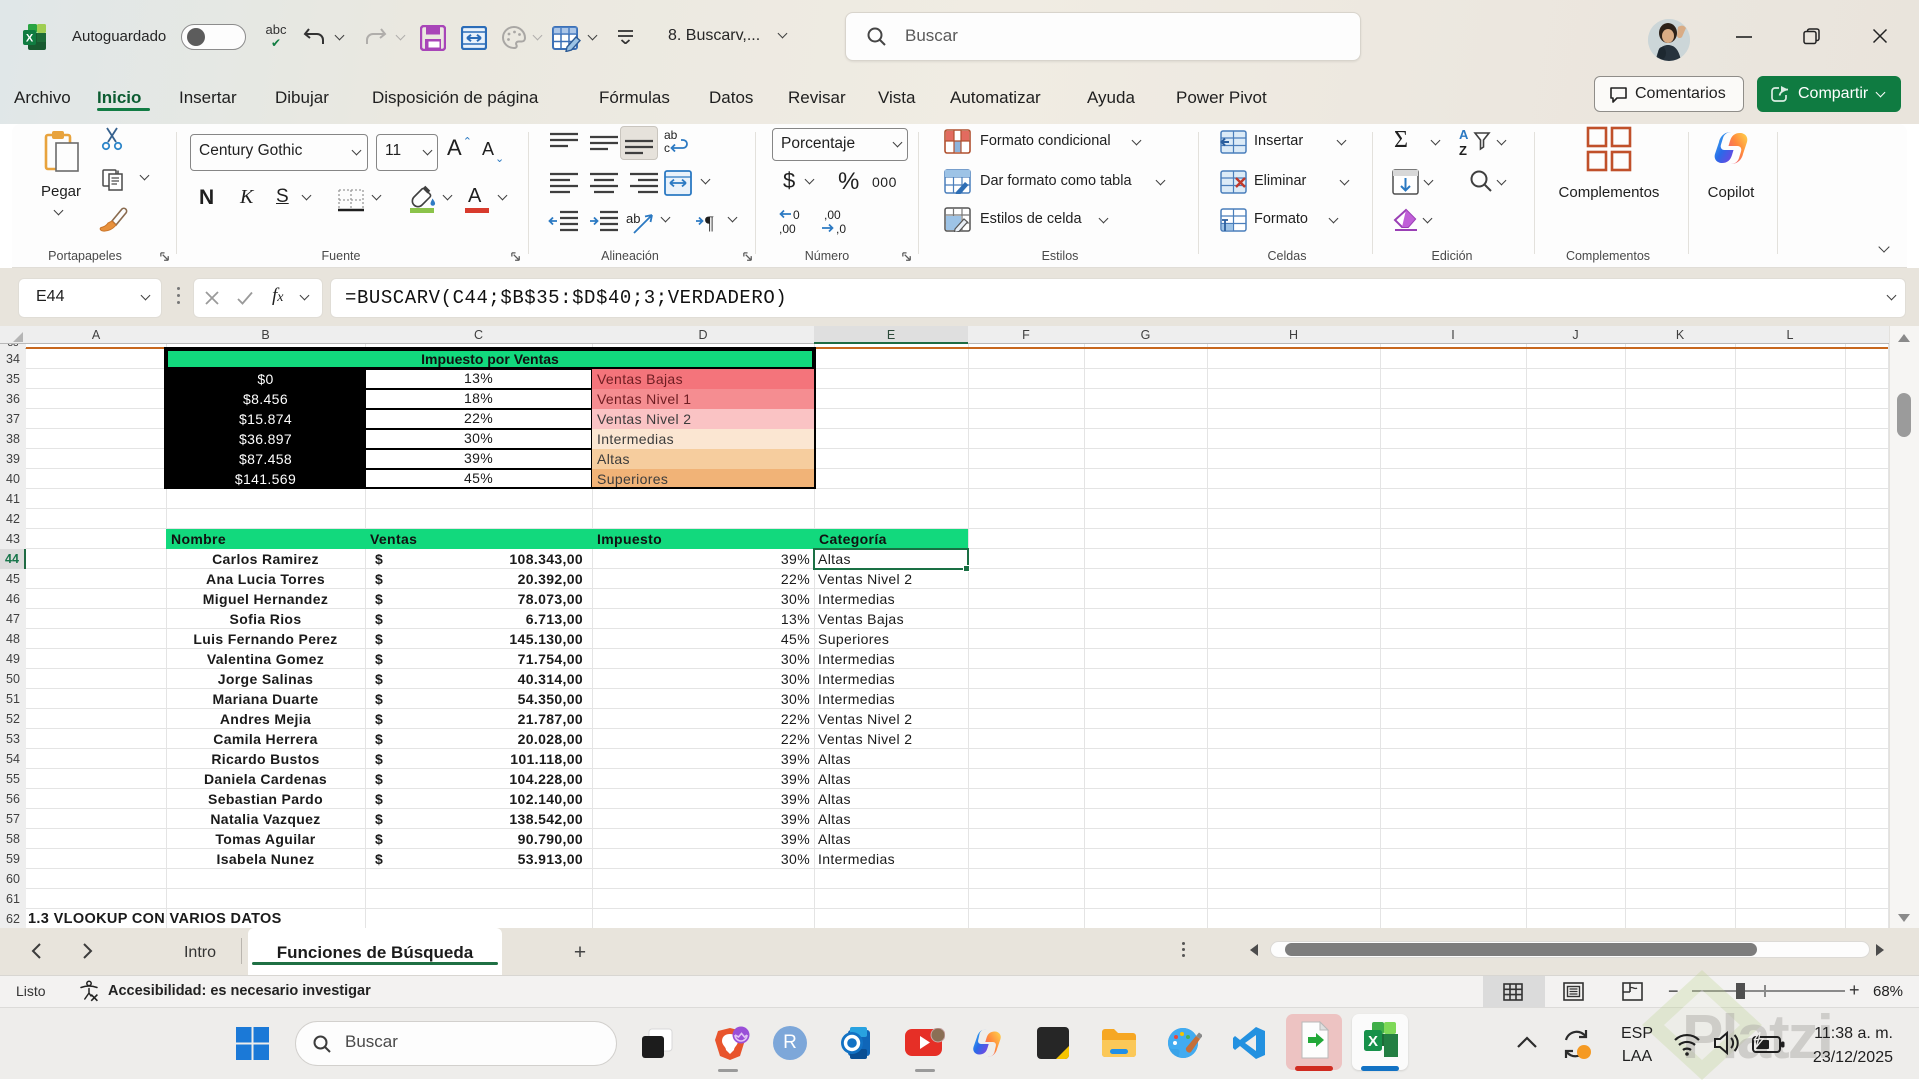 Image resolution: width=1919 pixels, height=1080 pixels. What do you see at coordinates (1464, 134) in the screenshot?
I see `svg-text: A` at bounding box center [1464, 134].